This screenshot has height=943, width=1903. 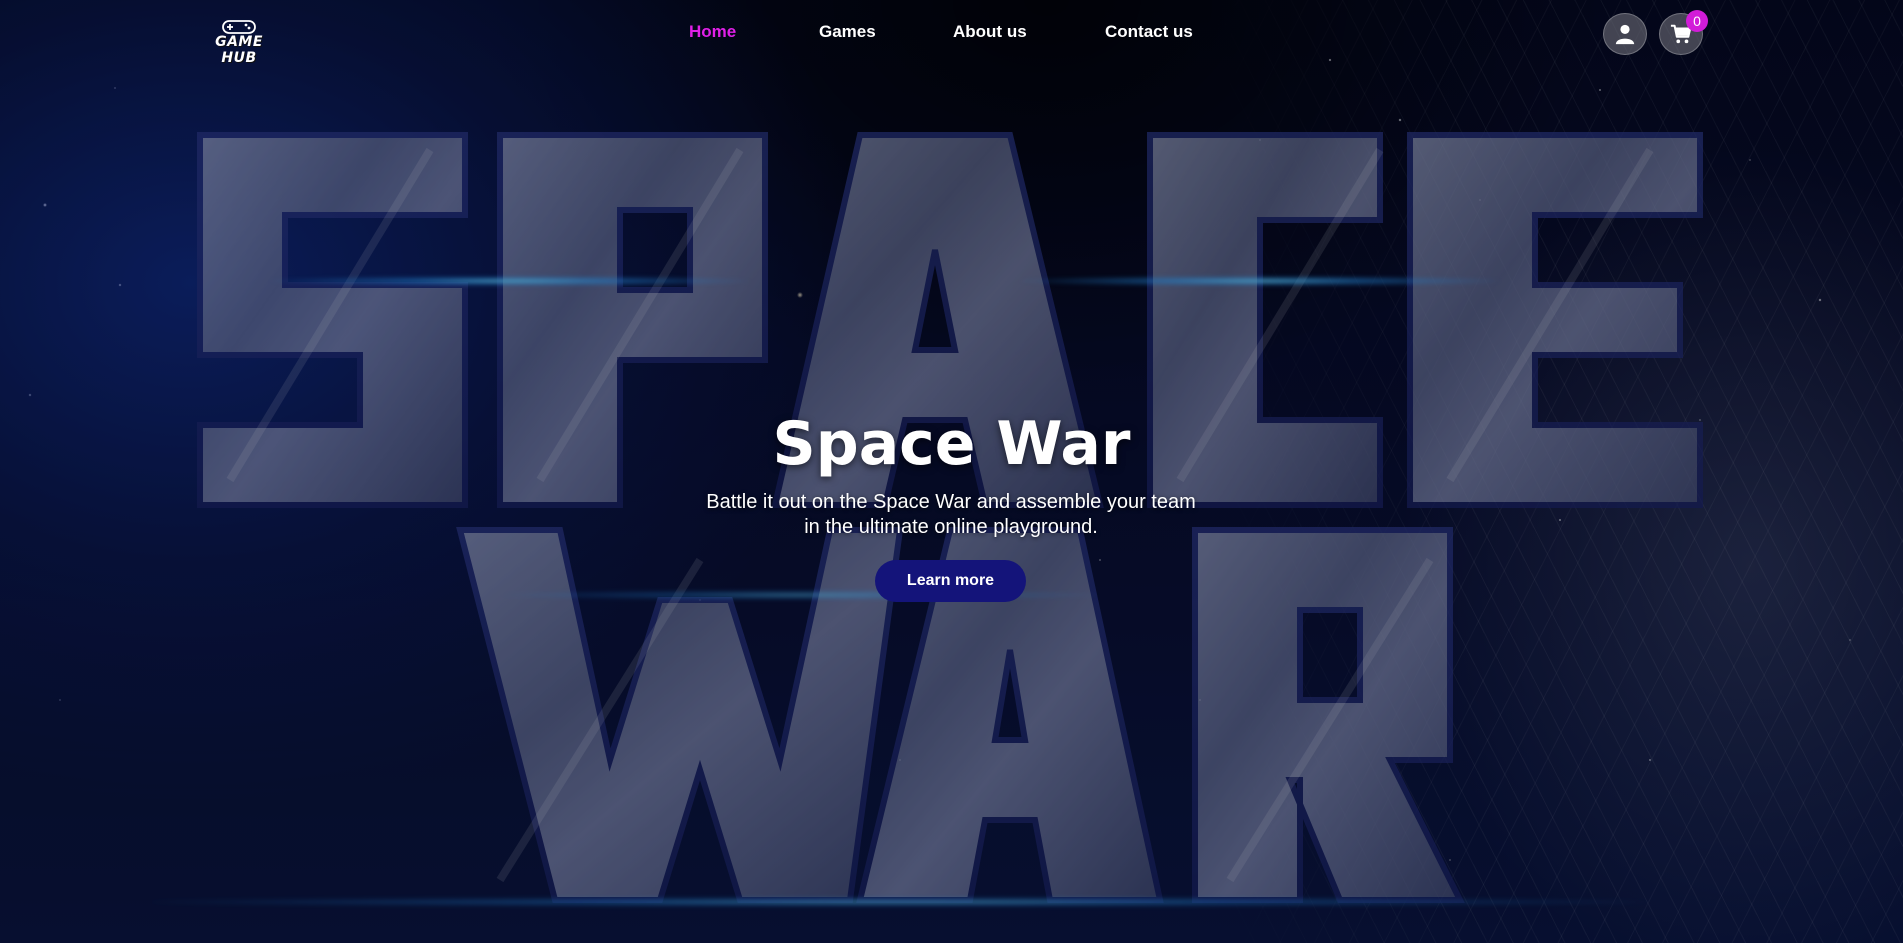 What do you see at coordinates (951, 444) in the screenshot?
I see `hero-title: Space War` at bounding box center [951, 444].